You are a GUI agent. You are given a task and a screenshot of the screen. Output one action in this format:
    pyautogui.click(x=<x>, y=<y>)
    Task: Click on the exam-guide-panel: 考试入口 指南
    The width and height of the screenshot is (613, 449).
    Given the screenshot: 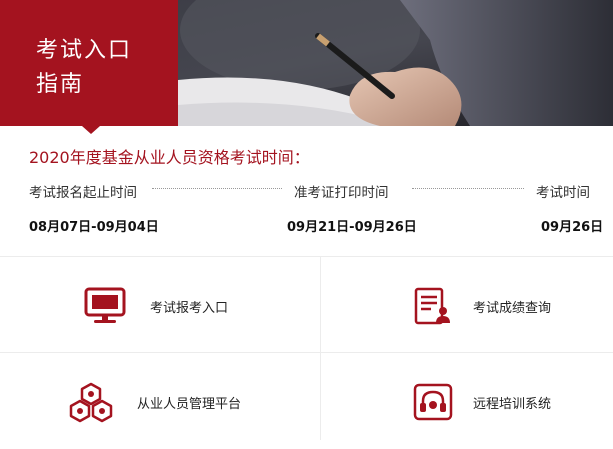 What is the action you would take?
    pyautogui.click(x=89, y=63)
    